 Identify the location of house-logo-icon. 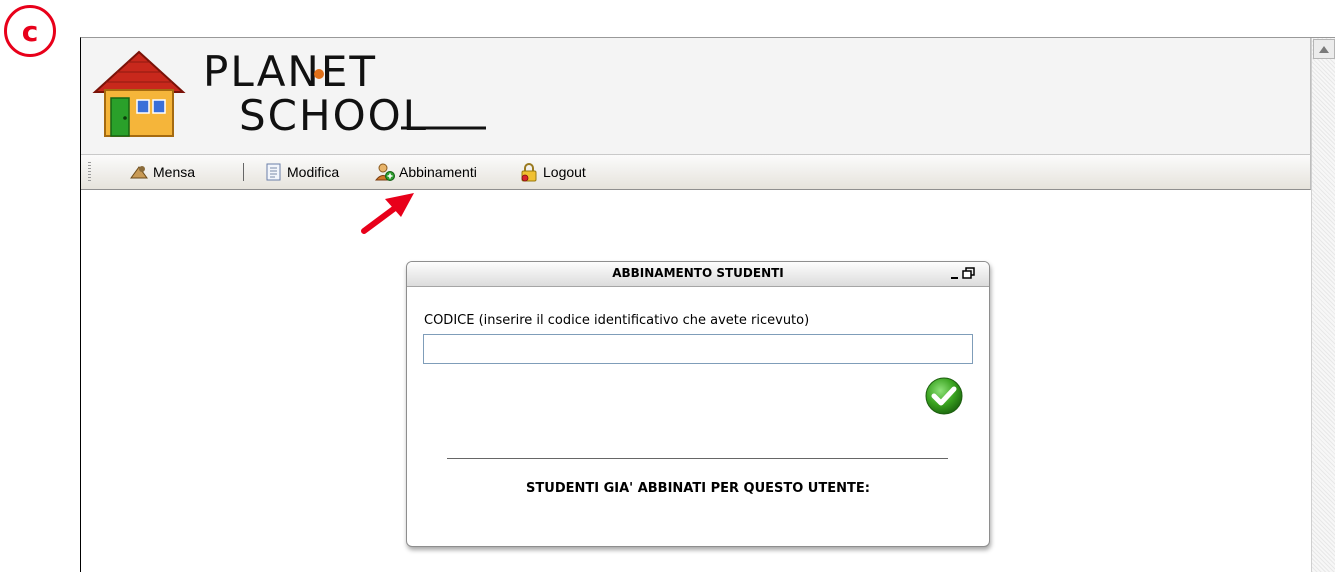
(139, 93).